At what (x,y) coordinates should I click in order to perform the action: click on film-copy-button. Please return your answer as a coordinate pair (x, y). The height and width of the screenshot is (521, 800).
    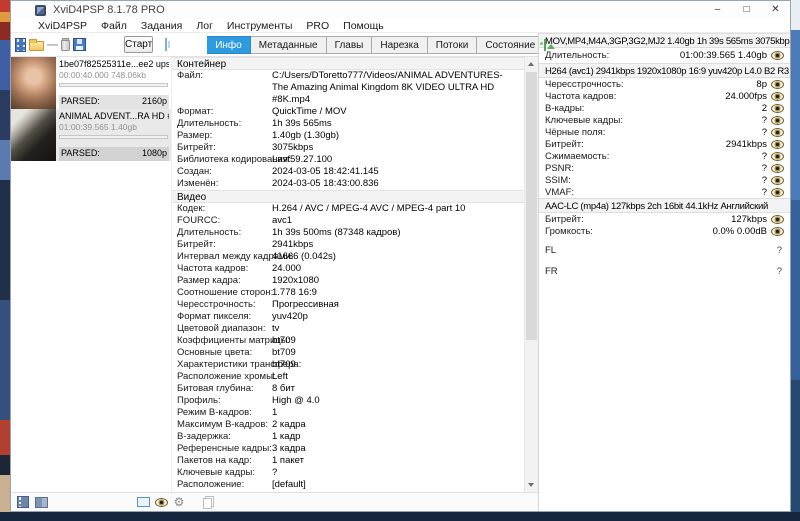
    Looking at the image, I should click on (41, 502).